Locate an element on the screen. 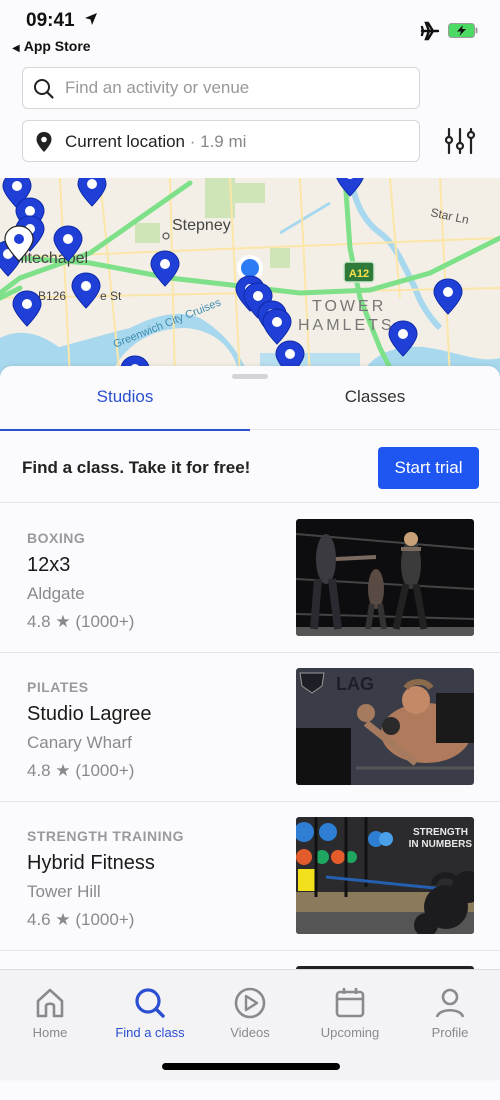  map-label-star-ln: Star Ln is located at coordinates (449, 216).